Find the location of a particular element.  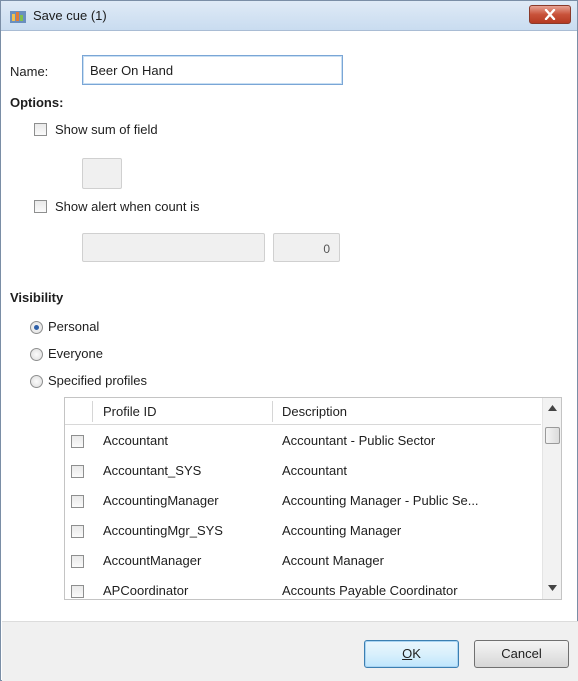

dialog-footer: OK Cancel is located at coordinates (290, 651).